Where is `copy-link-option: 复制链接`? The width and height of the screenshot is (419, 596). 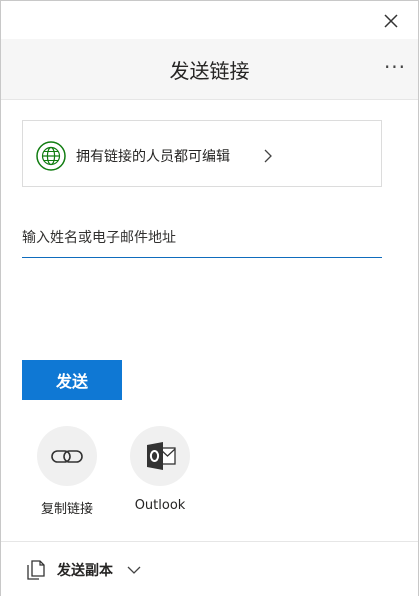
copy-link-option: 复制链接 is located at coordinates (67, 471).